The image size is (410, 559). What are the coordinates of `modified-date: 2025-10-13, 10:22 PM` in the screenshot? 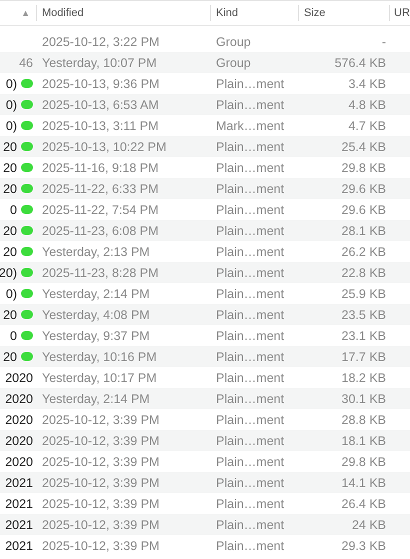 It's located at (104, 147).